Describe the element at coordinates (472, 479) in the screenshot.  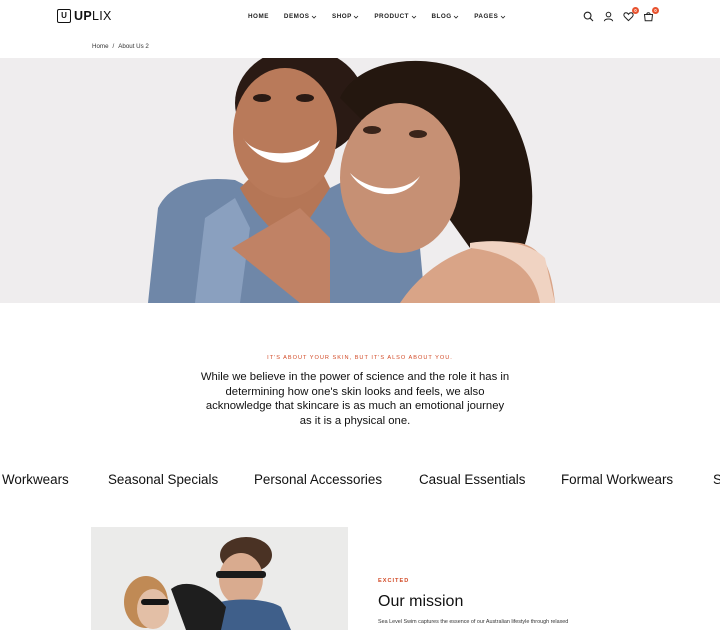
I see `marquee-item: Casual Essentials` at that location.